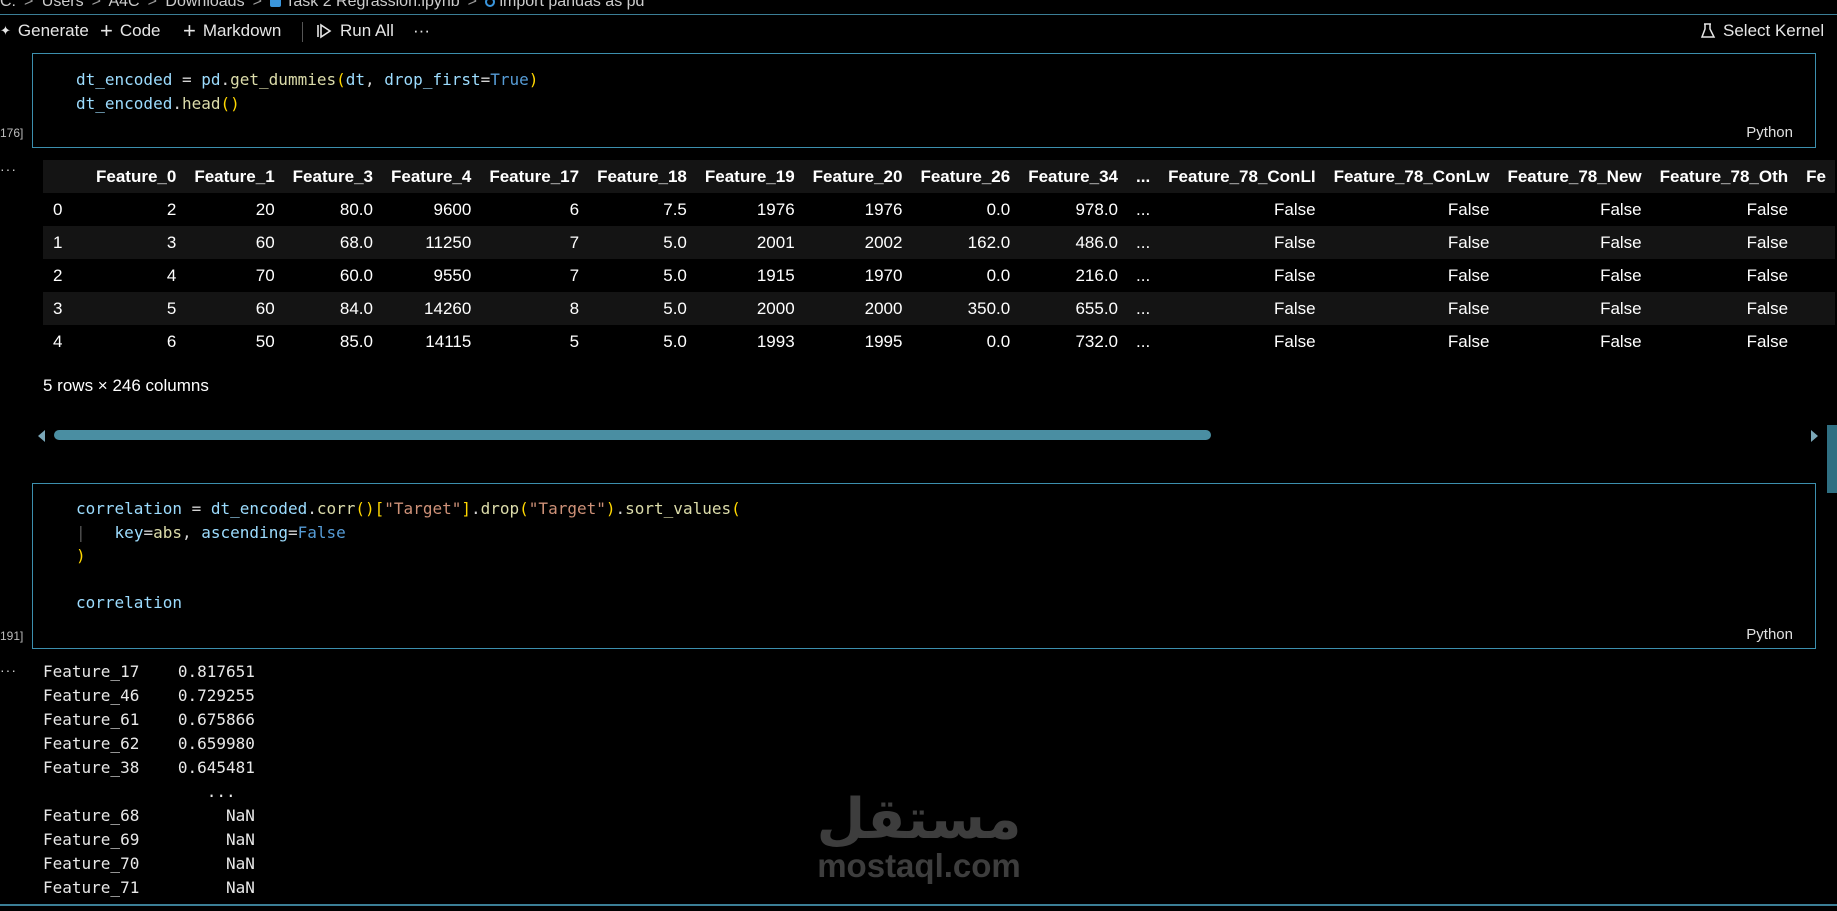 This screenshot has height=911, width=1837. Describe the element at coordinates (149, 695) in the screenshot. I see `series-line: Feature_46 0.729255` at that location.